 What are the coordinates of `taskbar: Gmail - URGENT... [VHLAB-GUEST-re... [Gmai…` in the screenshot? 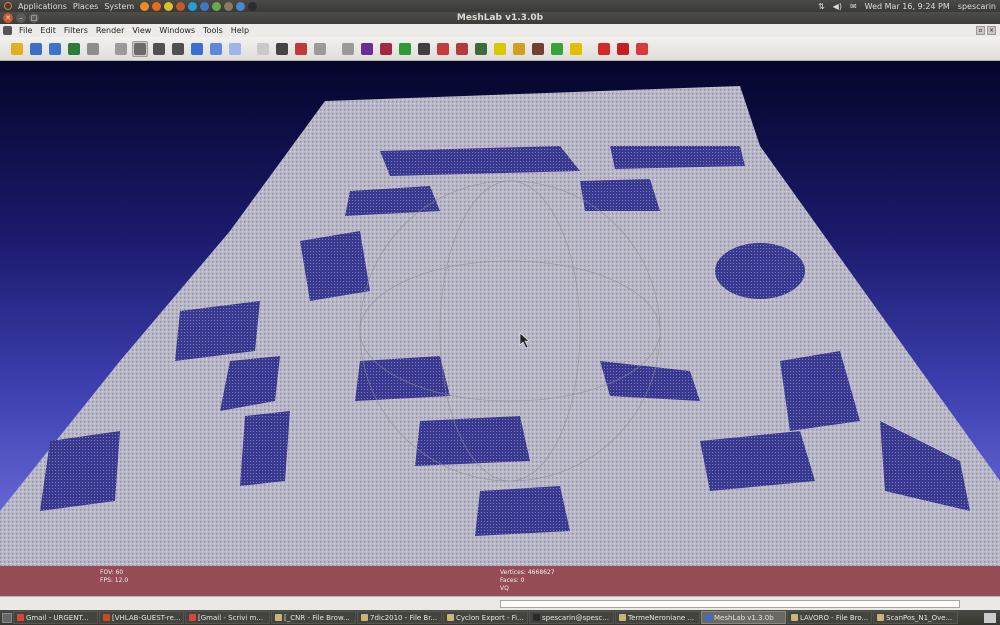 It's located at (500, 617).